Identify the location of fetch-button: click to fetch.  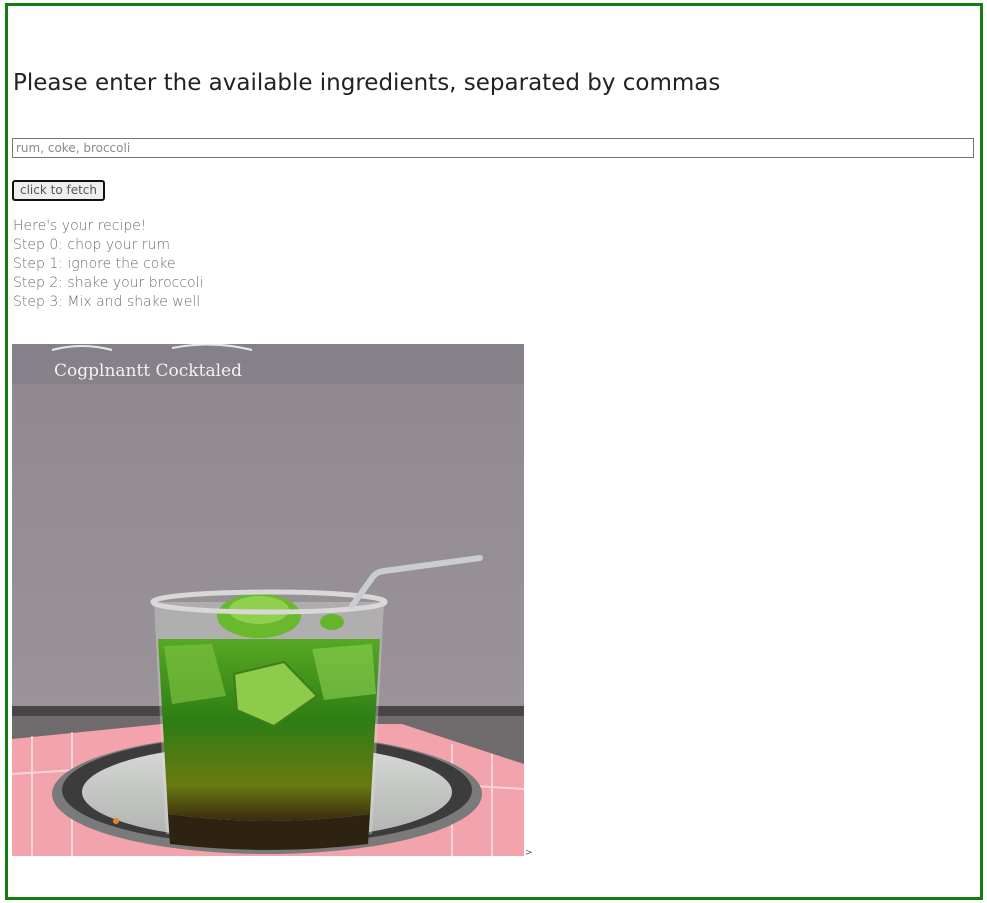
(59, 190).